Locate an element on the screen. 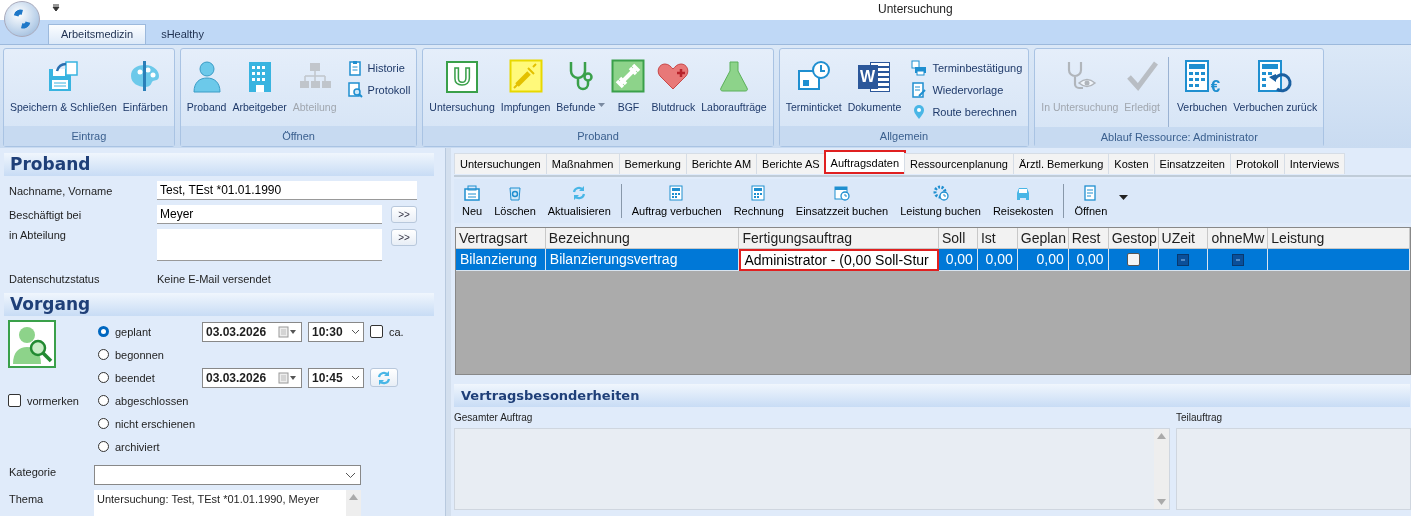 The image size is (1411, 516). group-label: Allgemein is located at coordinates (904, 136).